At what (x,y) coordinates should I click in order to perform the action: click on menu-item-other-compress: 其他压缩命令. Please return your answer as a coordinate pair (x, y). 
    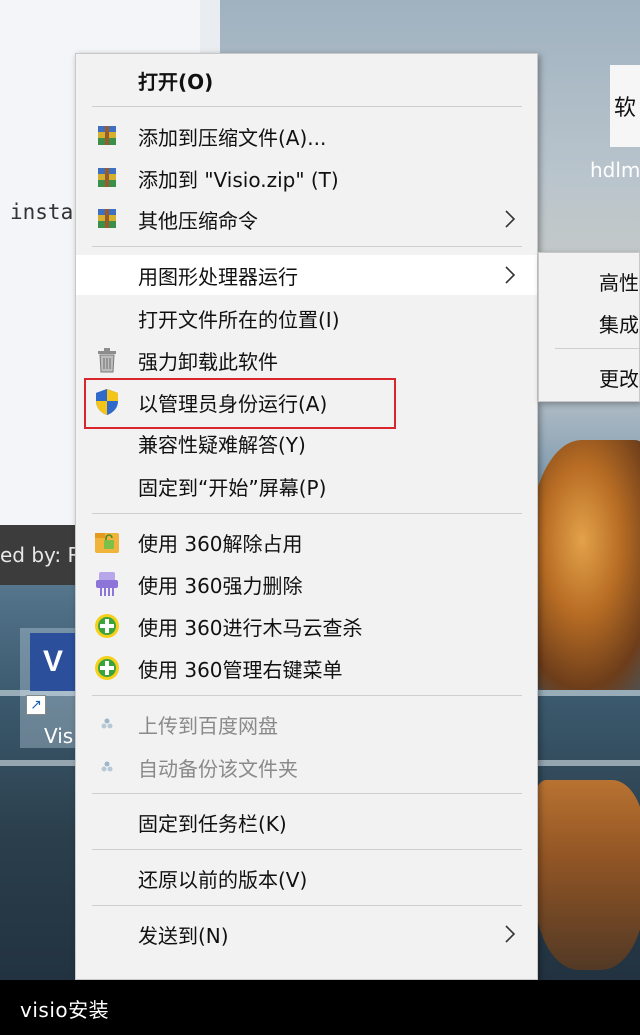
    Looking at the image, I should click on (306, 219).